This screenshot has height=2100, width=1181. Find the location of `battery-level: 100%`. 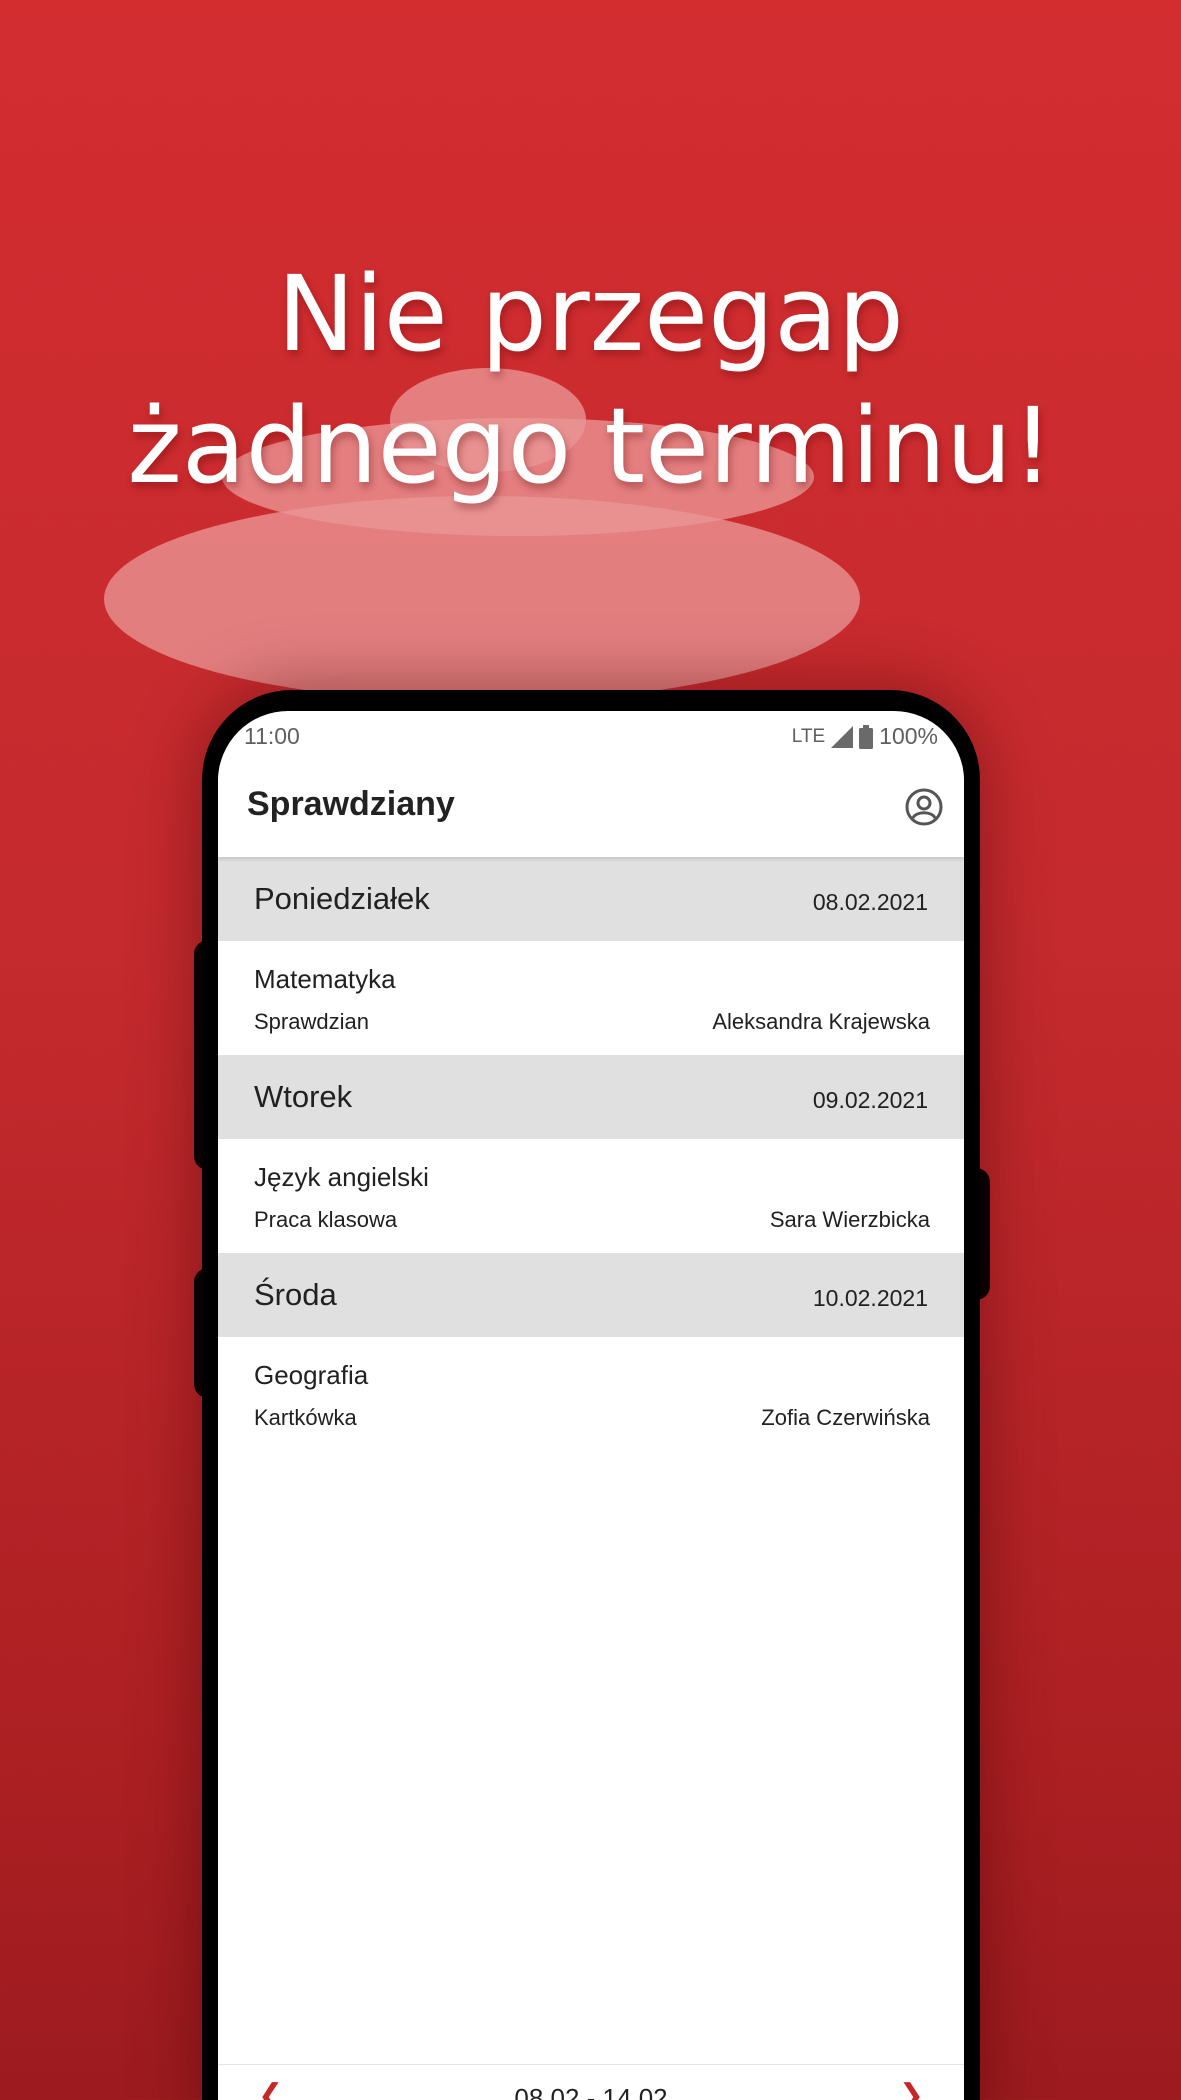

battery-level: 100% is located at coordinates (908, 736).